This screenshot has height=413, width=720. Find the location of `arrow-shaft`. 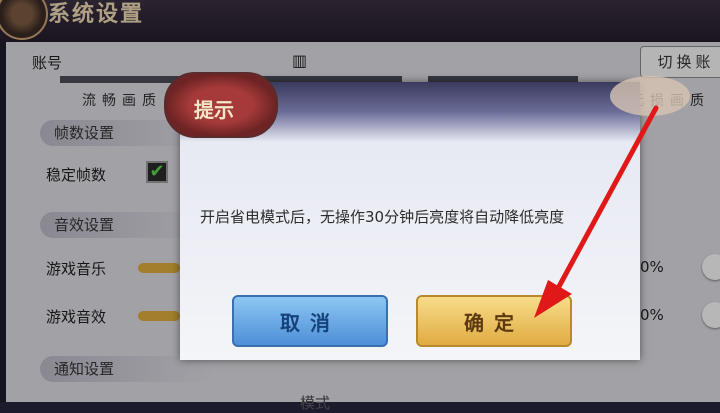

arrow-shaft is located at coordinates (606, 200).